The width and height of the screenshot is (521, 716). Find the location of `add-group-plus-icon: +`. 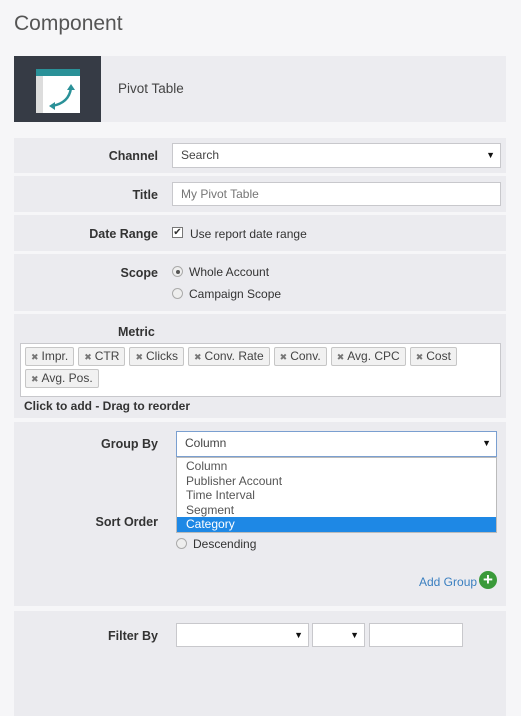

add-group-plus-icon: + is located at coordinates (488, 580).